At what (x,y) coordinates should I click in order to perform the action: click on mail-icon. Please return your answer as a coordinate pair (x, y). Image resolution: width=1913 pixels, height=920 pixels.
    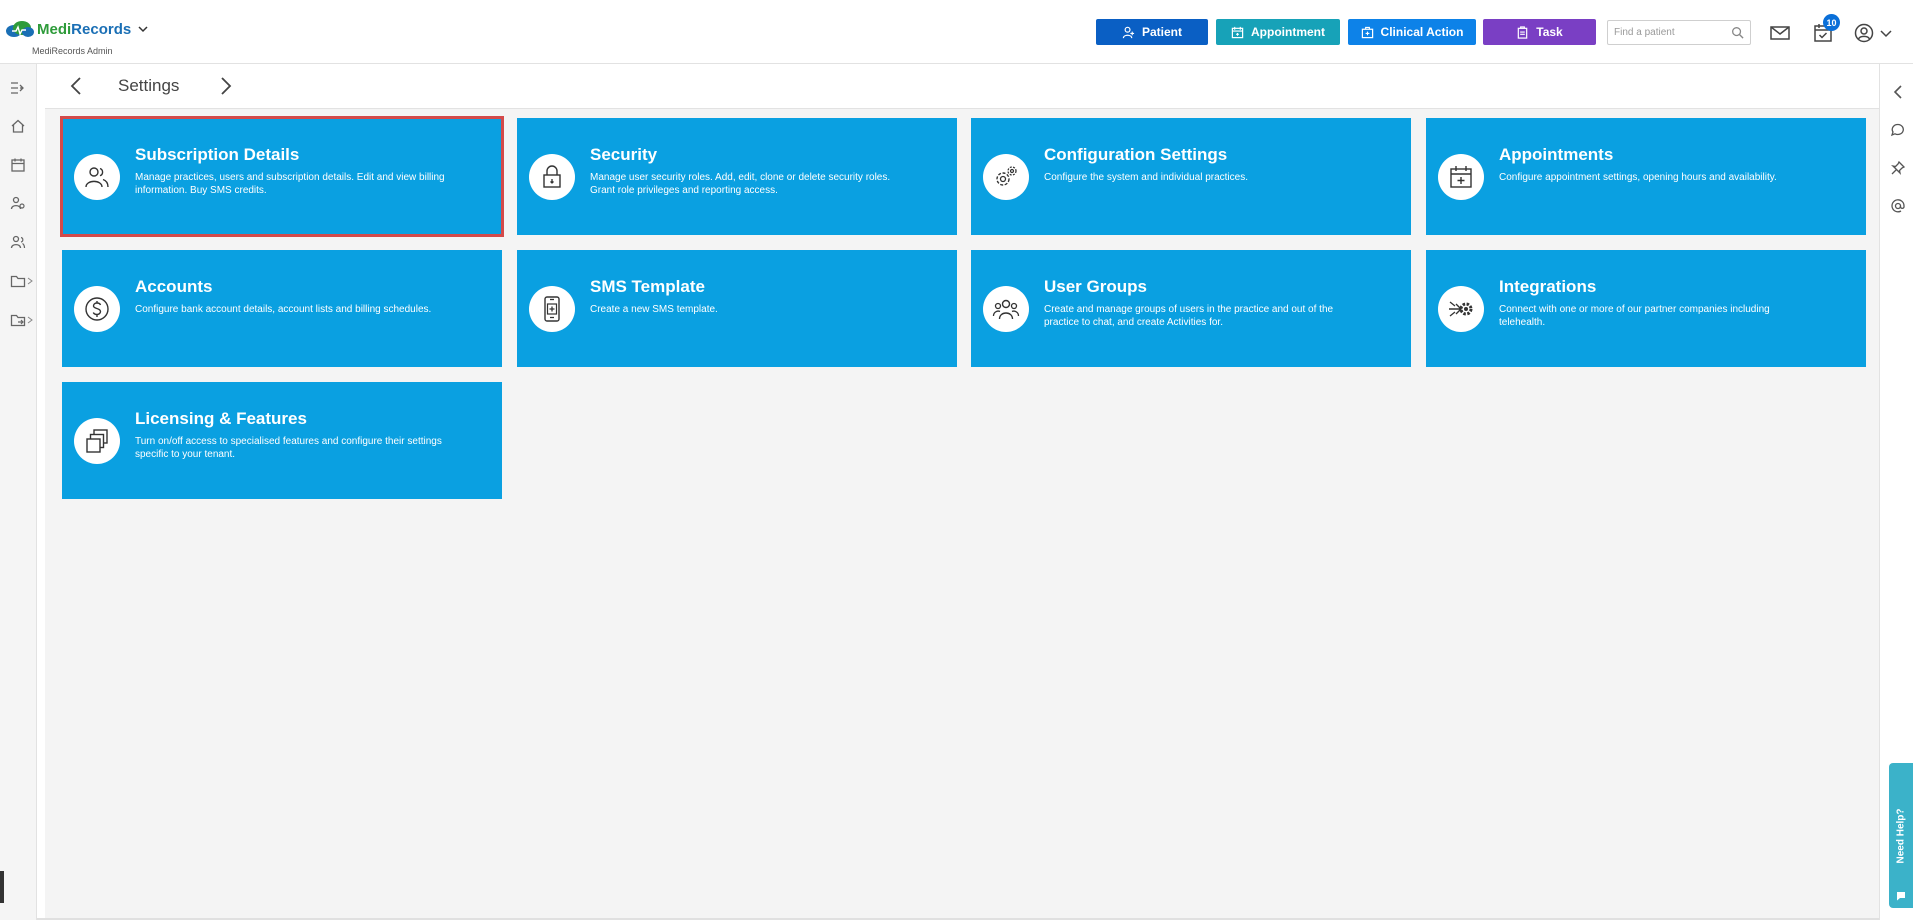
    Looking at the image, I should click on (1780, 33).